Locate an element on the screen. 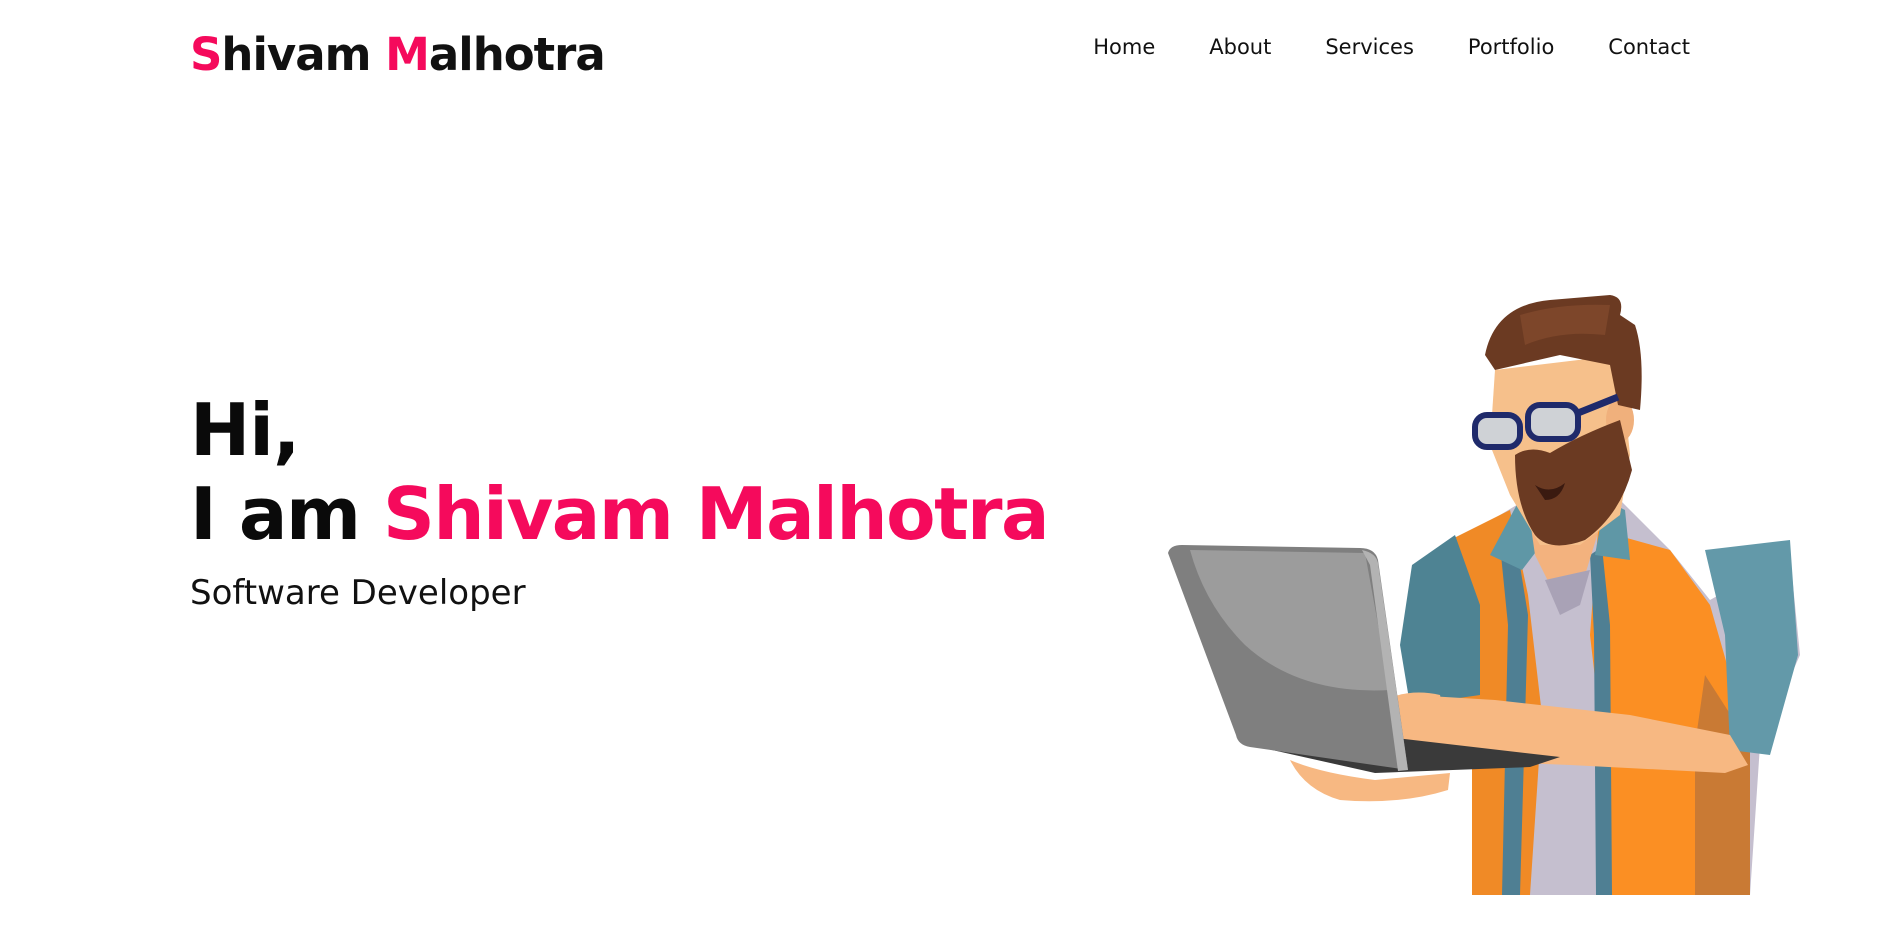 The width and height of the screenshot is (1880, 928). nav-services: Services is located at coordinates (1369, 47).